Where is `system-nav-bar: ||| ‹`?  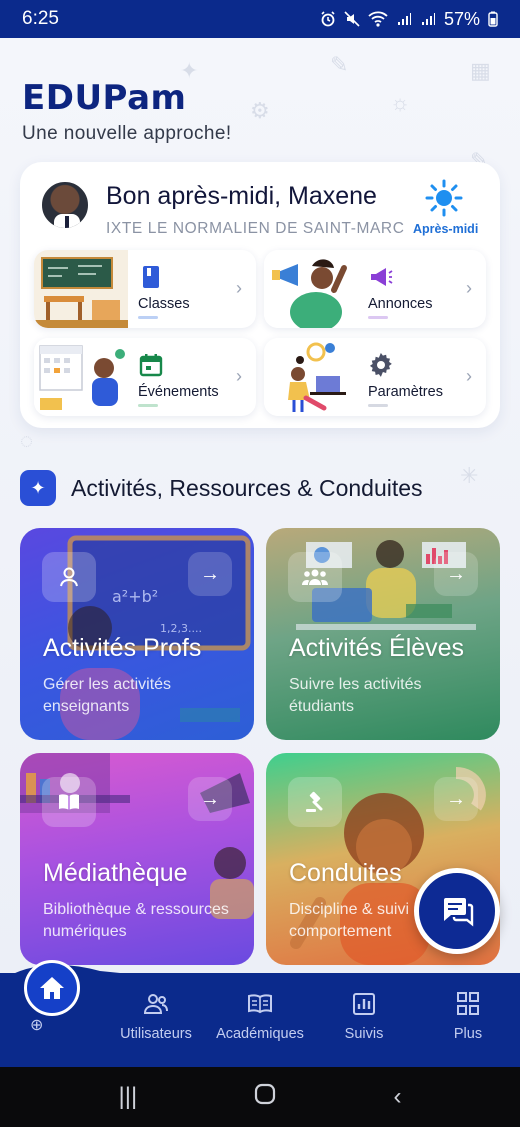 system-nav-bar: ||| ‹ is located at coordinates (260, 1097).